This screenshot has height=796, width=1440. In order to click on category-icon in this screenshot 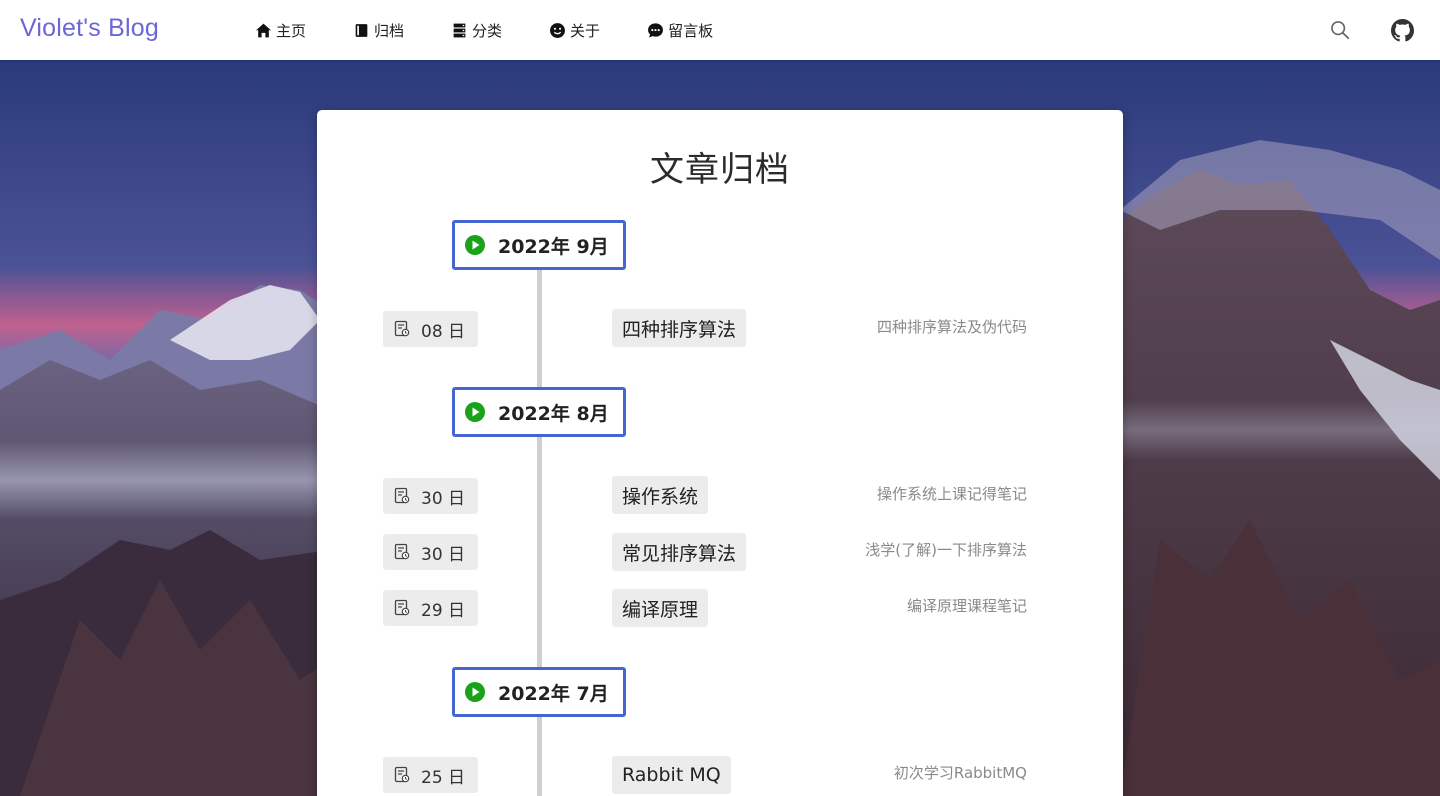, I will do `click(459, 30)`.